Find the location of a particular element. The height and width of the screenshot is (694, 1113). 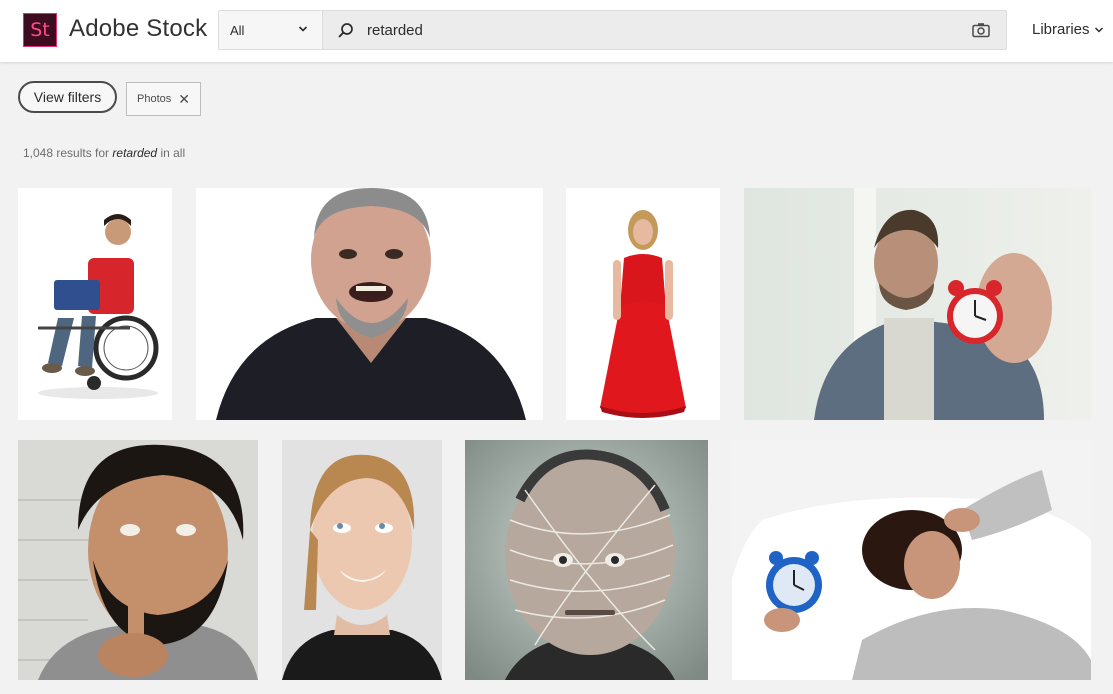

top-bar: St Adobe Stock All retarded Libraries is located at coordinates (556, 31).